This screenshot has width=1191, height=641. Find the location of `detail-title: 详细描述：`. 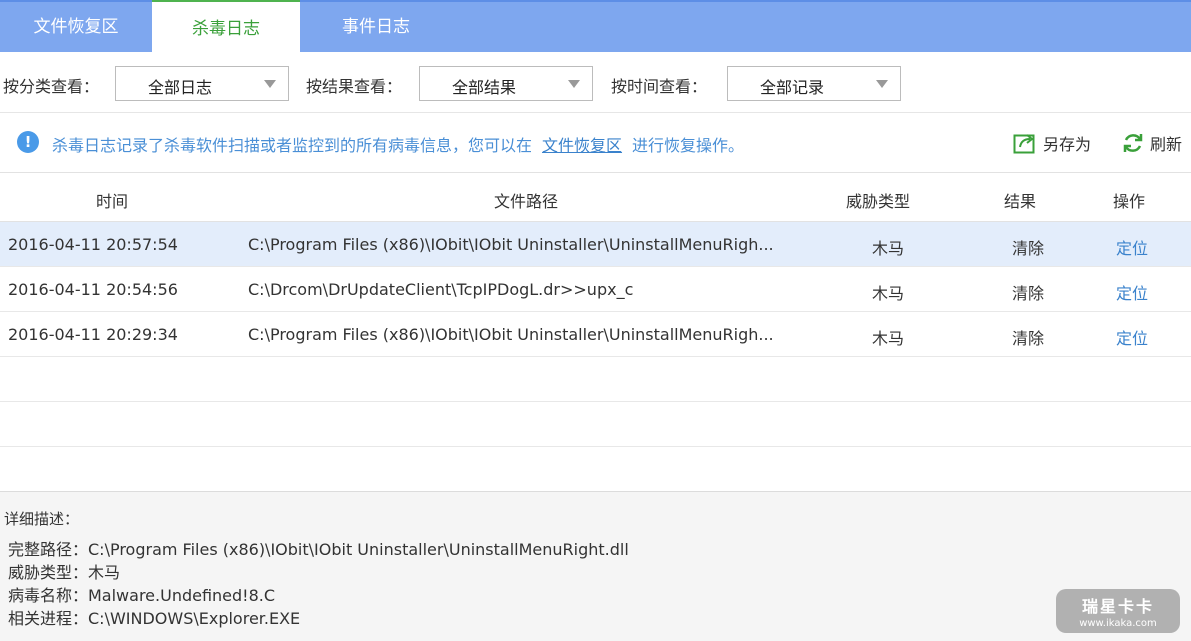

detail-title: 详细描述： is located at coordinates (42, 519).